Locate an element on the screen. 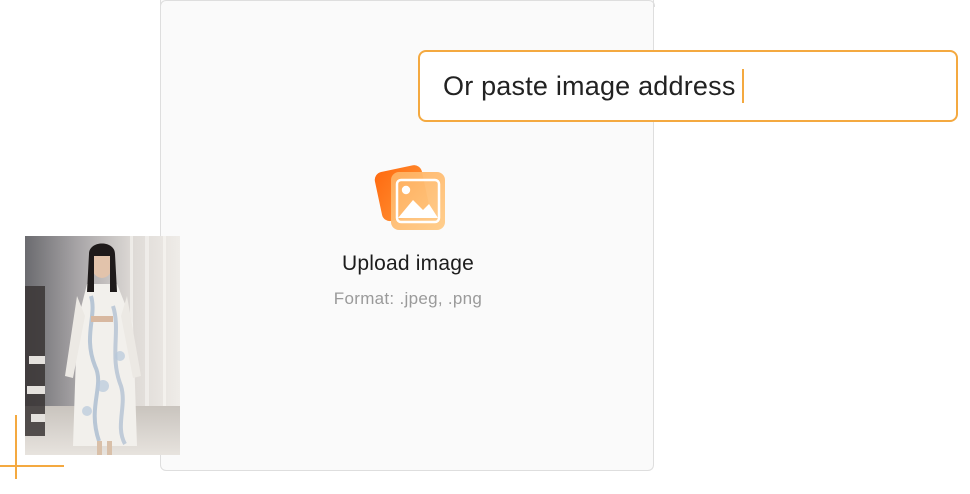 This screenshot has width=970, height=494. image-url-input: Or paste image address is located at coordinates (688, 86).